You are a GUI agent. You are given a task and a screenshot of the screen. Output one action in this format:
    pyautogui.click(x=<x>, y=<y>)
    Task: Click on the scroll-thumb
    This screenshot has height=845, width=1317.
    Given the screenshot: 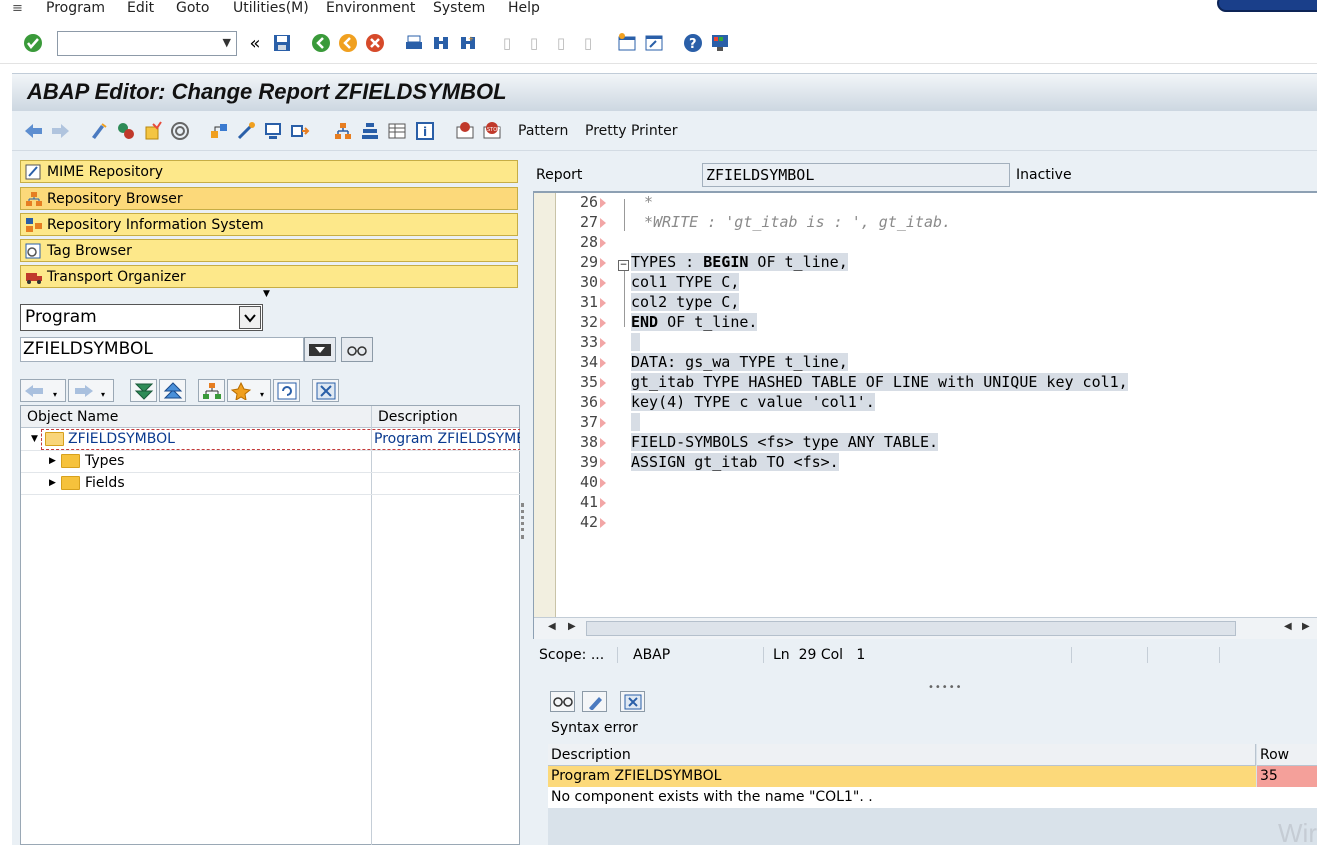 What is the action you would take?
    pyautogui.click(x=911, y=628)
    